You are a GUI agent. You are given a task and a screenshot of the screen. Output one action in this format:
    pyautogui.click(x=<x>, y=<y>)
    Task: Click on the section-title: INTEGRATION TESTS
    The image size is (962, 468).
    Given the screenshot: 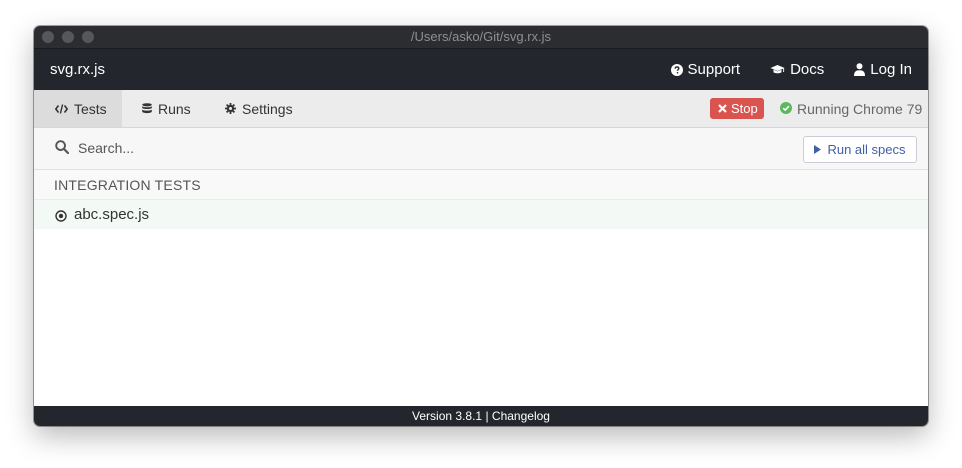 What is the action you would take?
    pyautogui.click(x=127, y=185)
    